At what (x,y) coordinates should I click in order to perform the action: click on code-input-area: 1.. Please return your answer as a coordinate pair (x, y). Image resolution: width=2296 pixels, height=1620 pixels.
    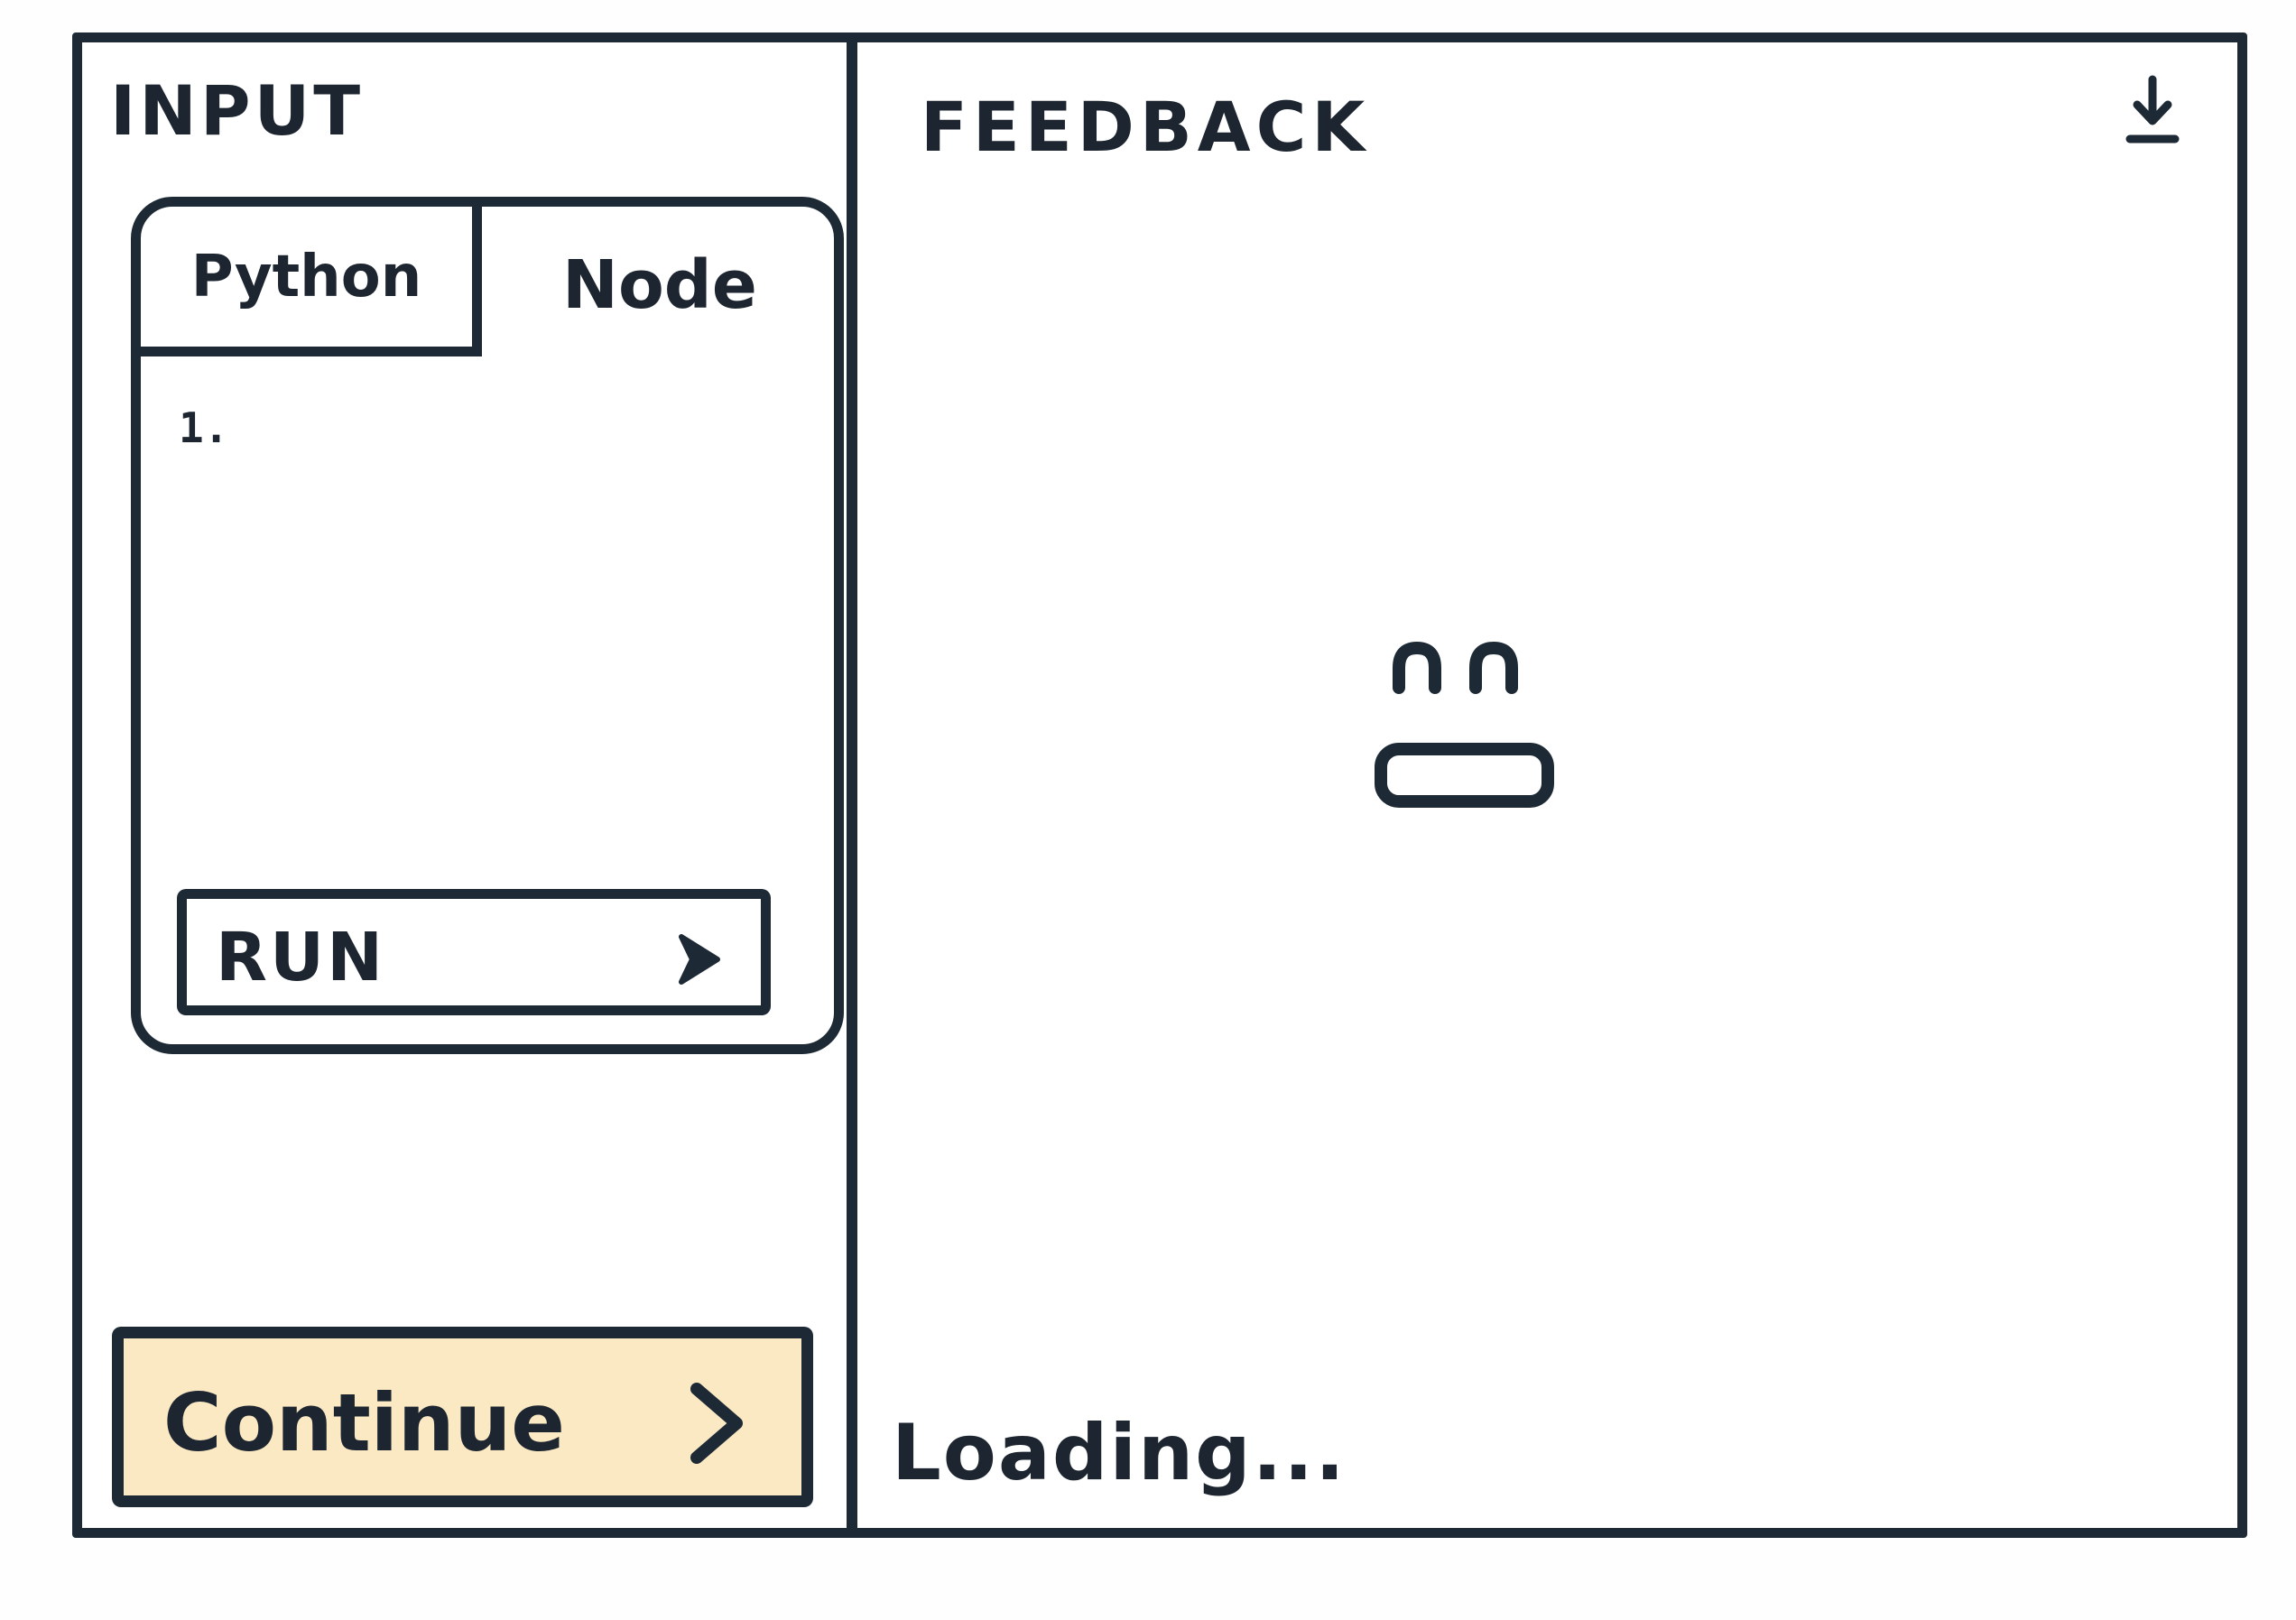
    Looking at the image, I should click on (488, 601).